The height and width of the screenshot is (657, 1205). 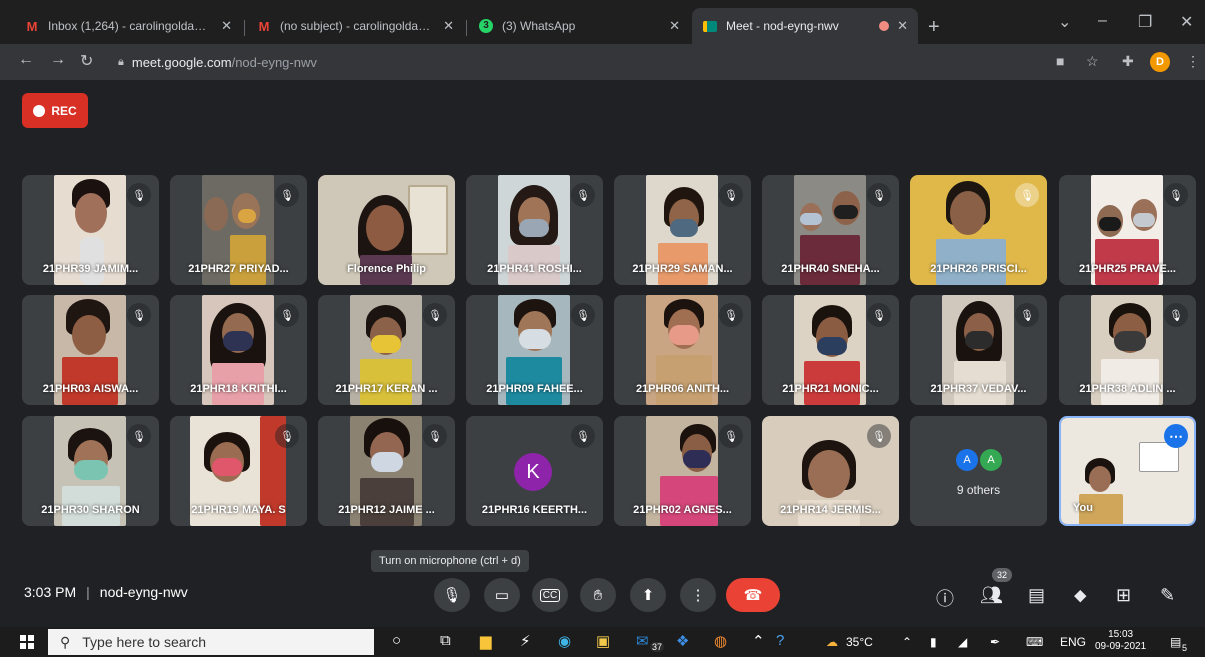 What do you see at coordinates (445, 640) in the screenshot?
I see `task-view-icon: ⧉` at bounding box center [445, 640].